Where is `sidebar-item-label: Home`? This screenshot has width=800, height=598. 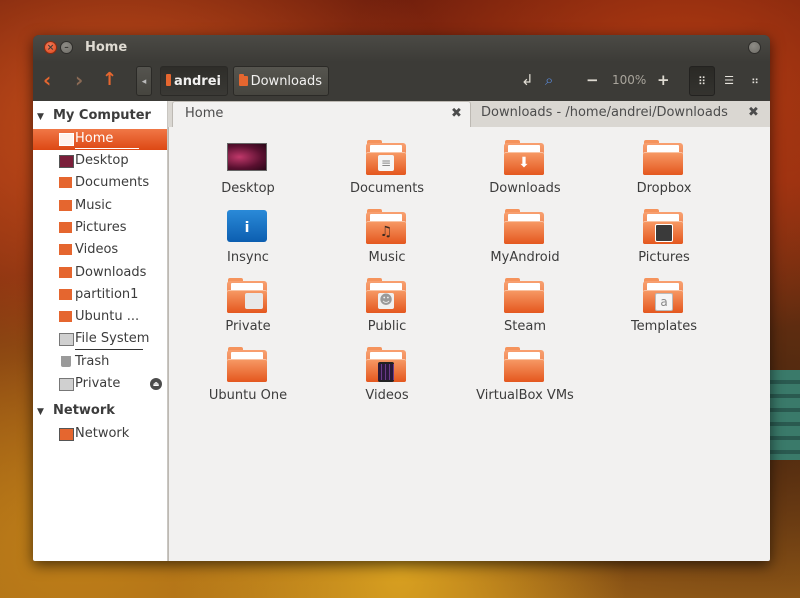 sidebar-item-label: Home is located at coordinates (94, 138).